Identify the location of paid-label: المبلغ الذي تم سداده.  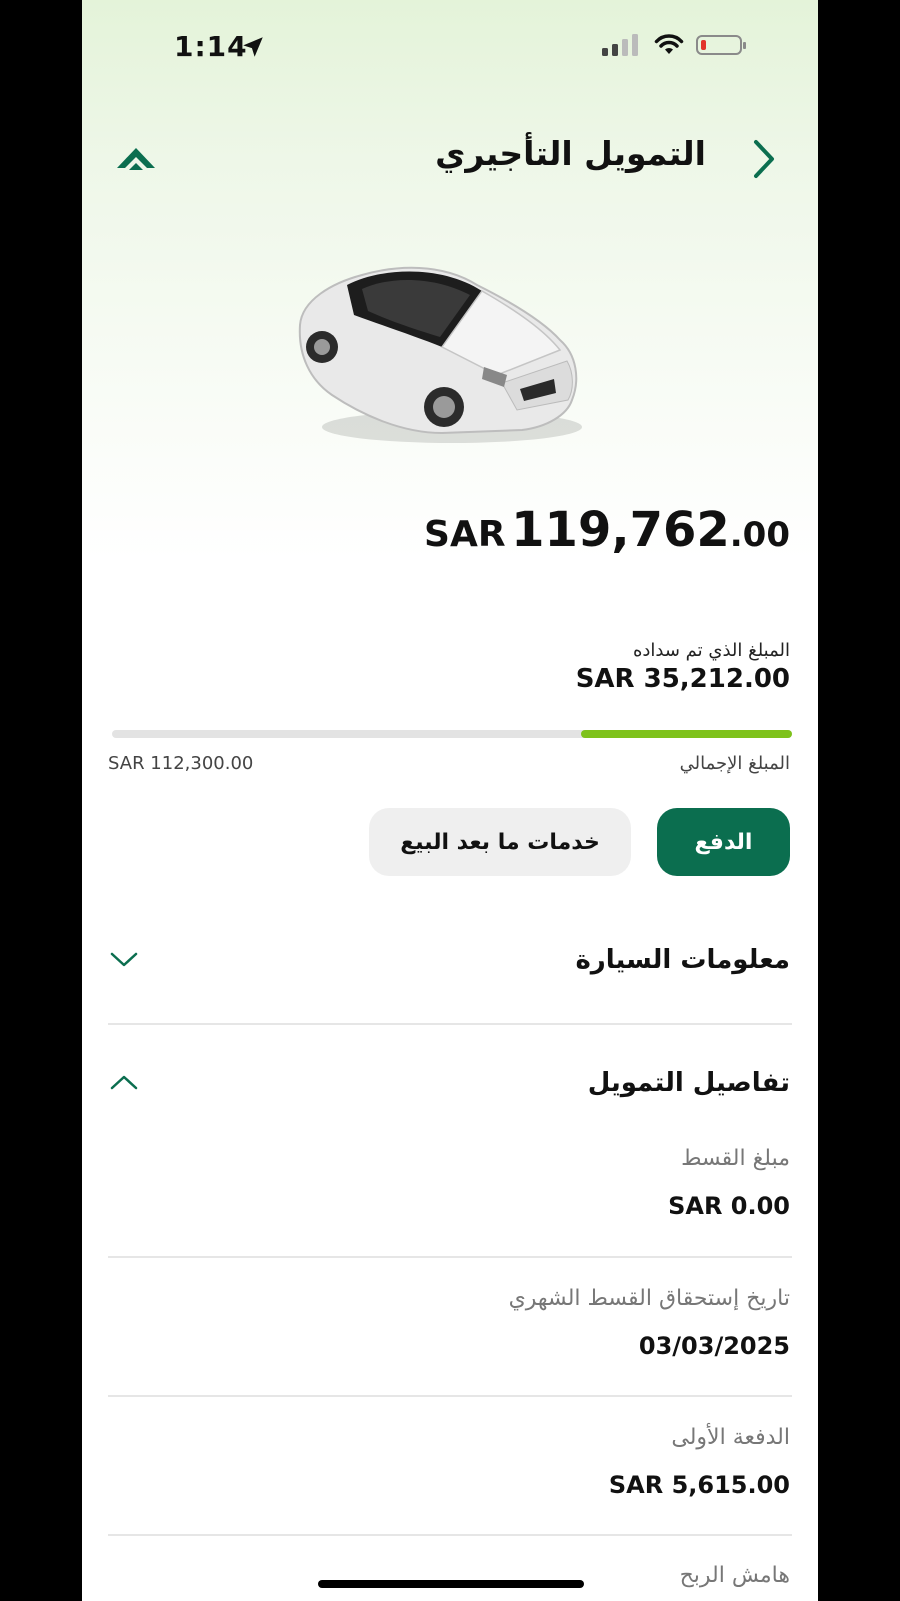
(711, 650).